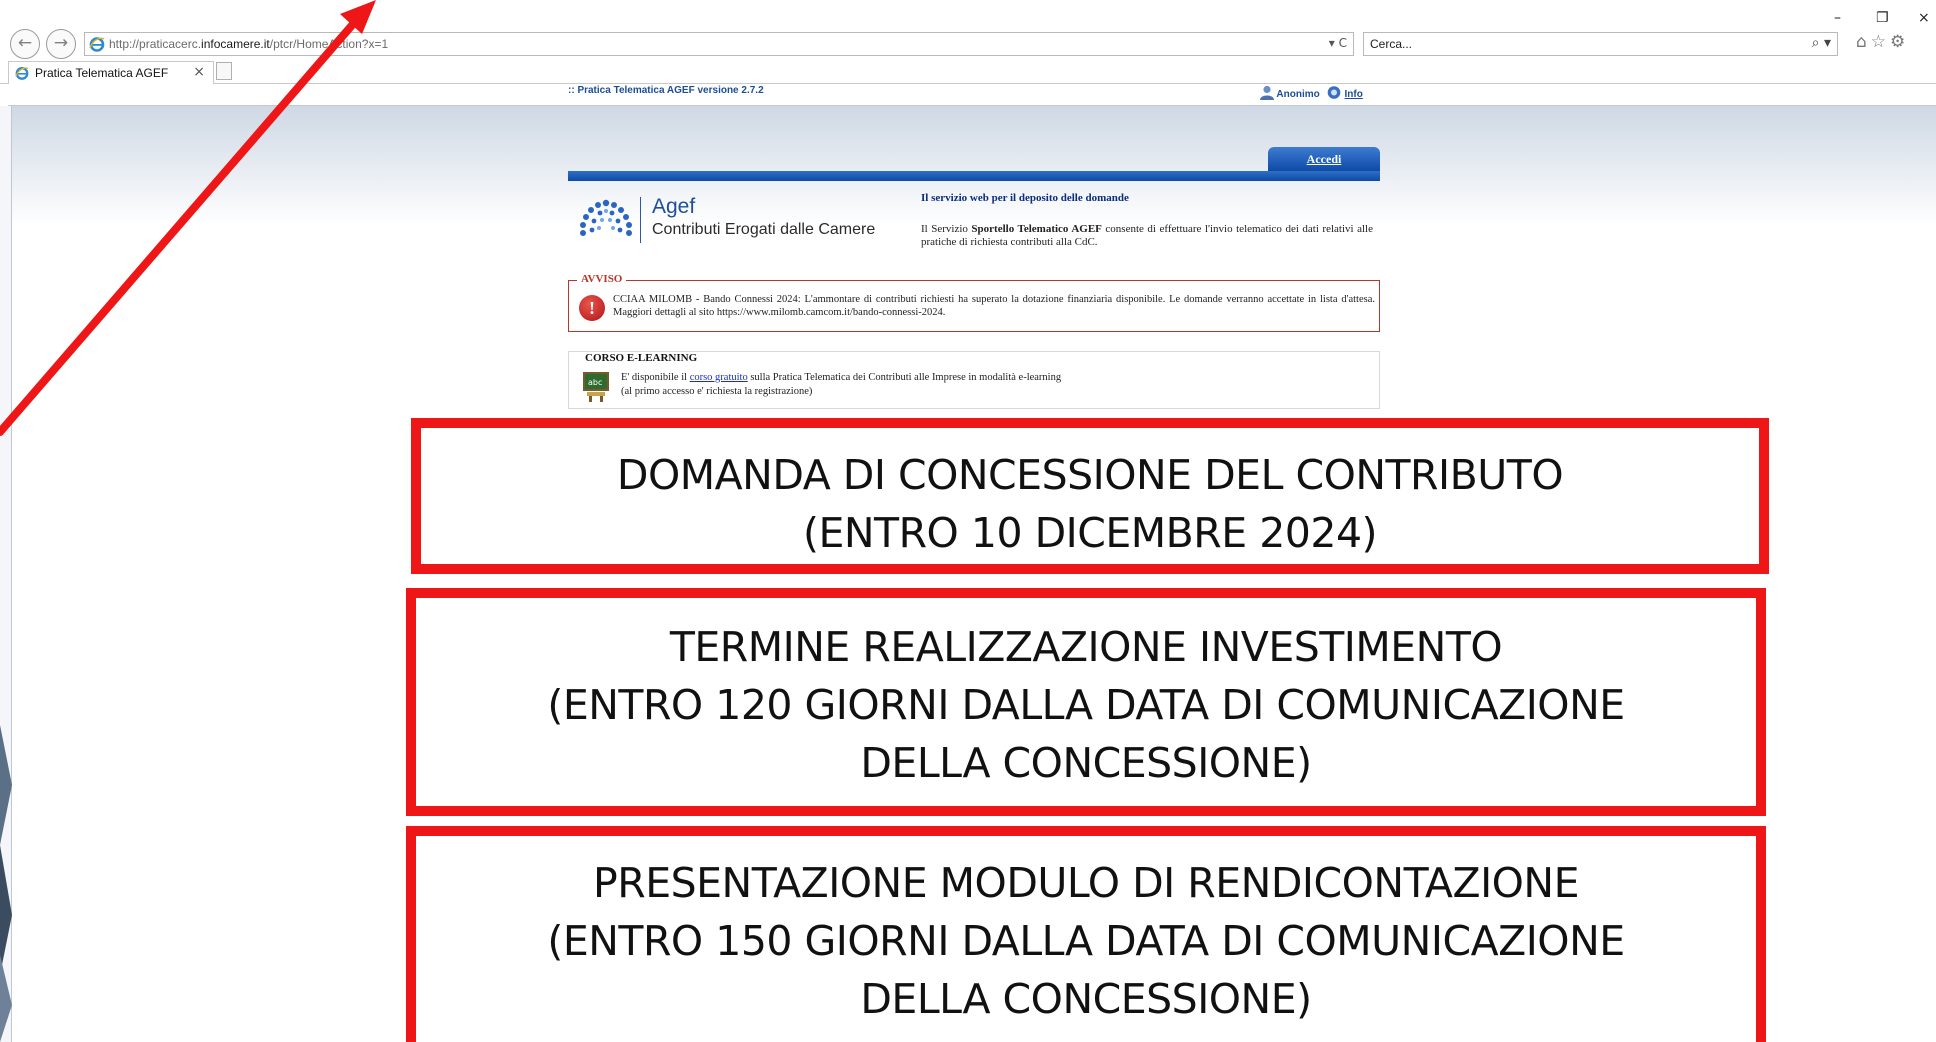 The height and width of the screenshot is (1042, 1936). Describe the element at coordinates (22, 73) in the screenshot. I see `tab-ie-icon` at that location.